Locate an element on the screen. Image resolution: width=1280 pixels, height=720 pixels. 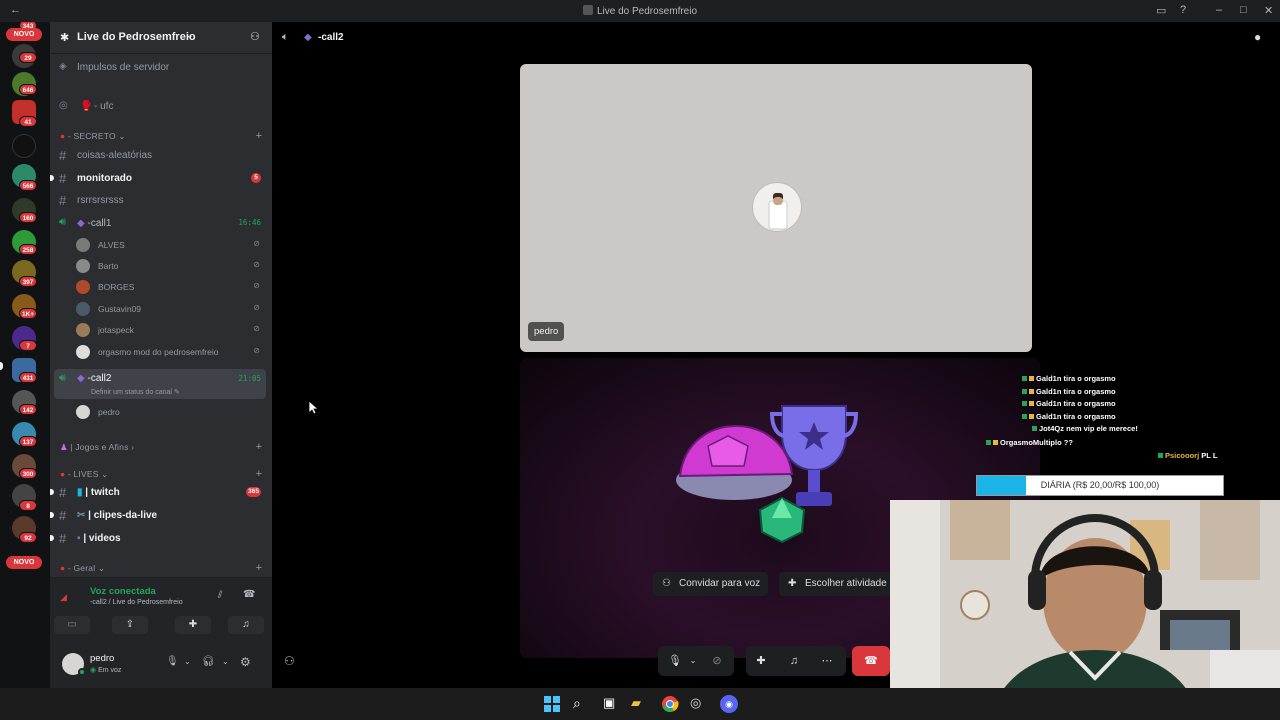
channel-twitch: # ▮ | twitch 365 is located at coordinates (158, 492).